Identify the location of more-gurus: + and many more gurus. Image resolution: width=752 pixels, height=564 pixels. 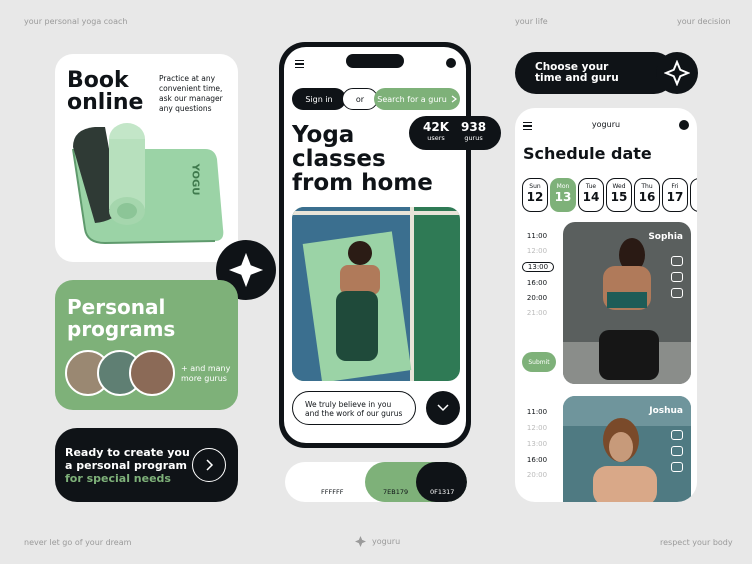
(205, 374).